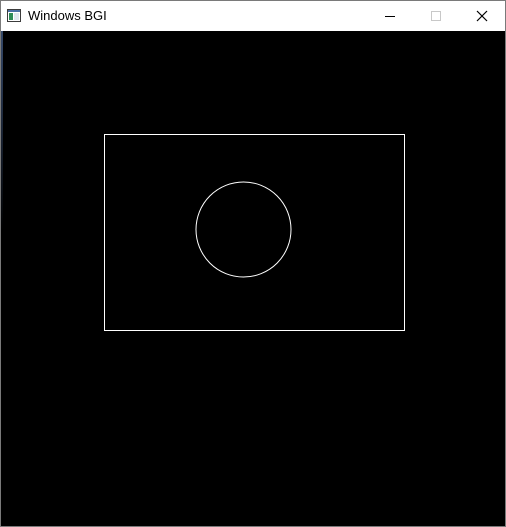  What do you see at coordinates (14, 15) in the screenshot?
I see `bgi-app-icon` at bounding box center [14, 15].